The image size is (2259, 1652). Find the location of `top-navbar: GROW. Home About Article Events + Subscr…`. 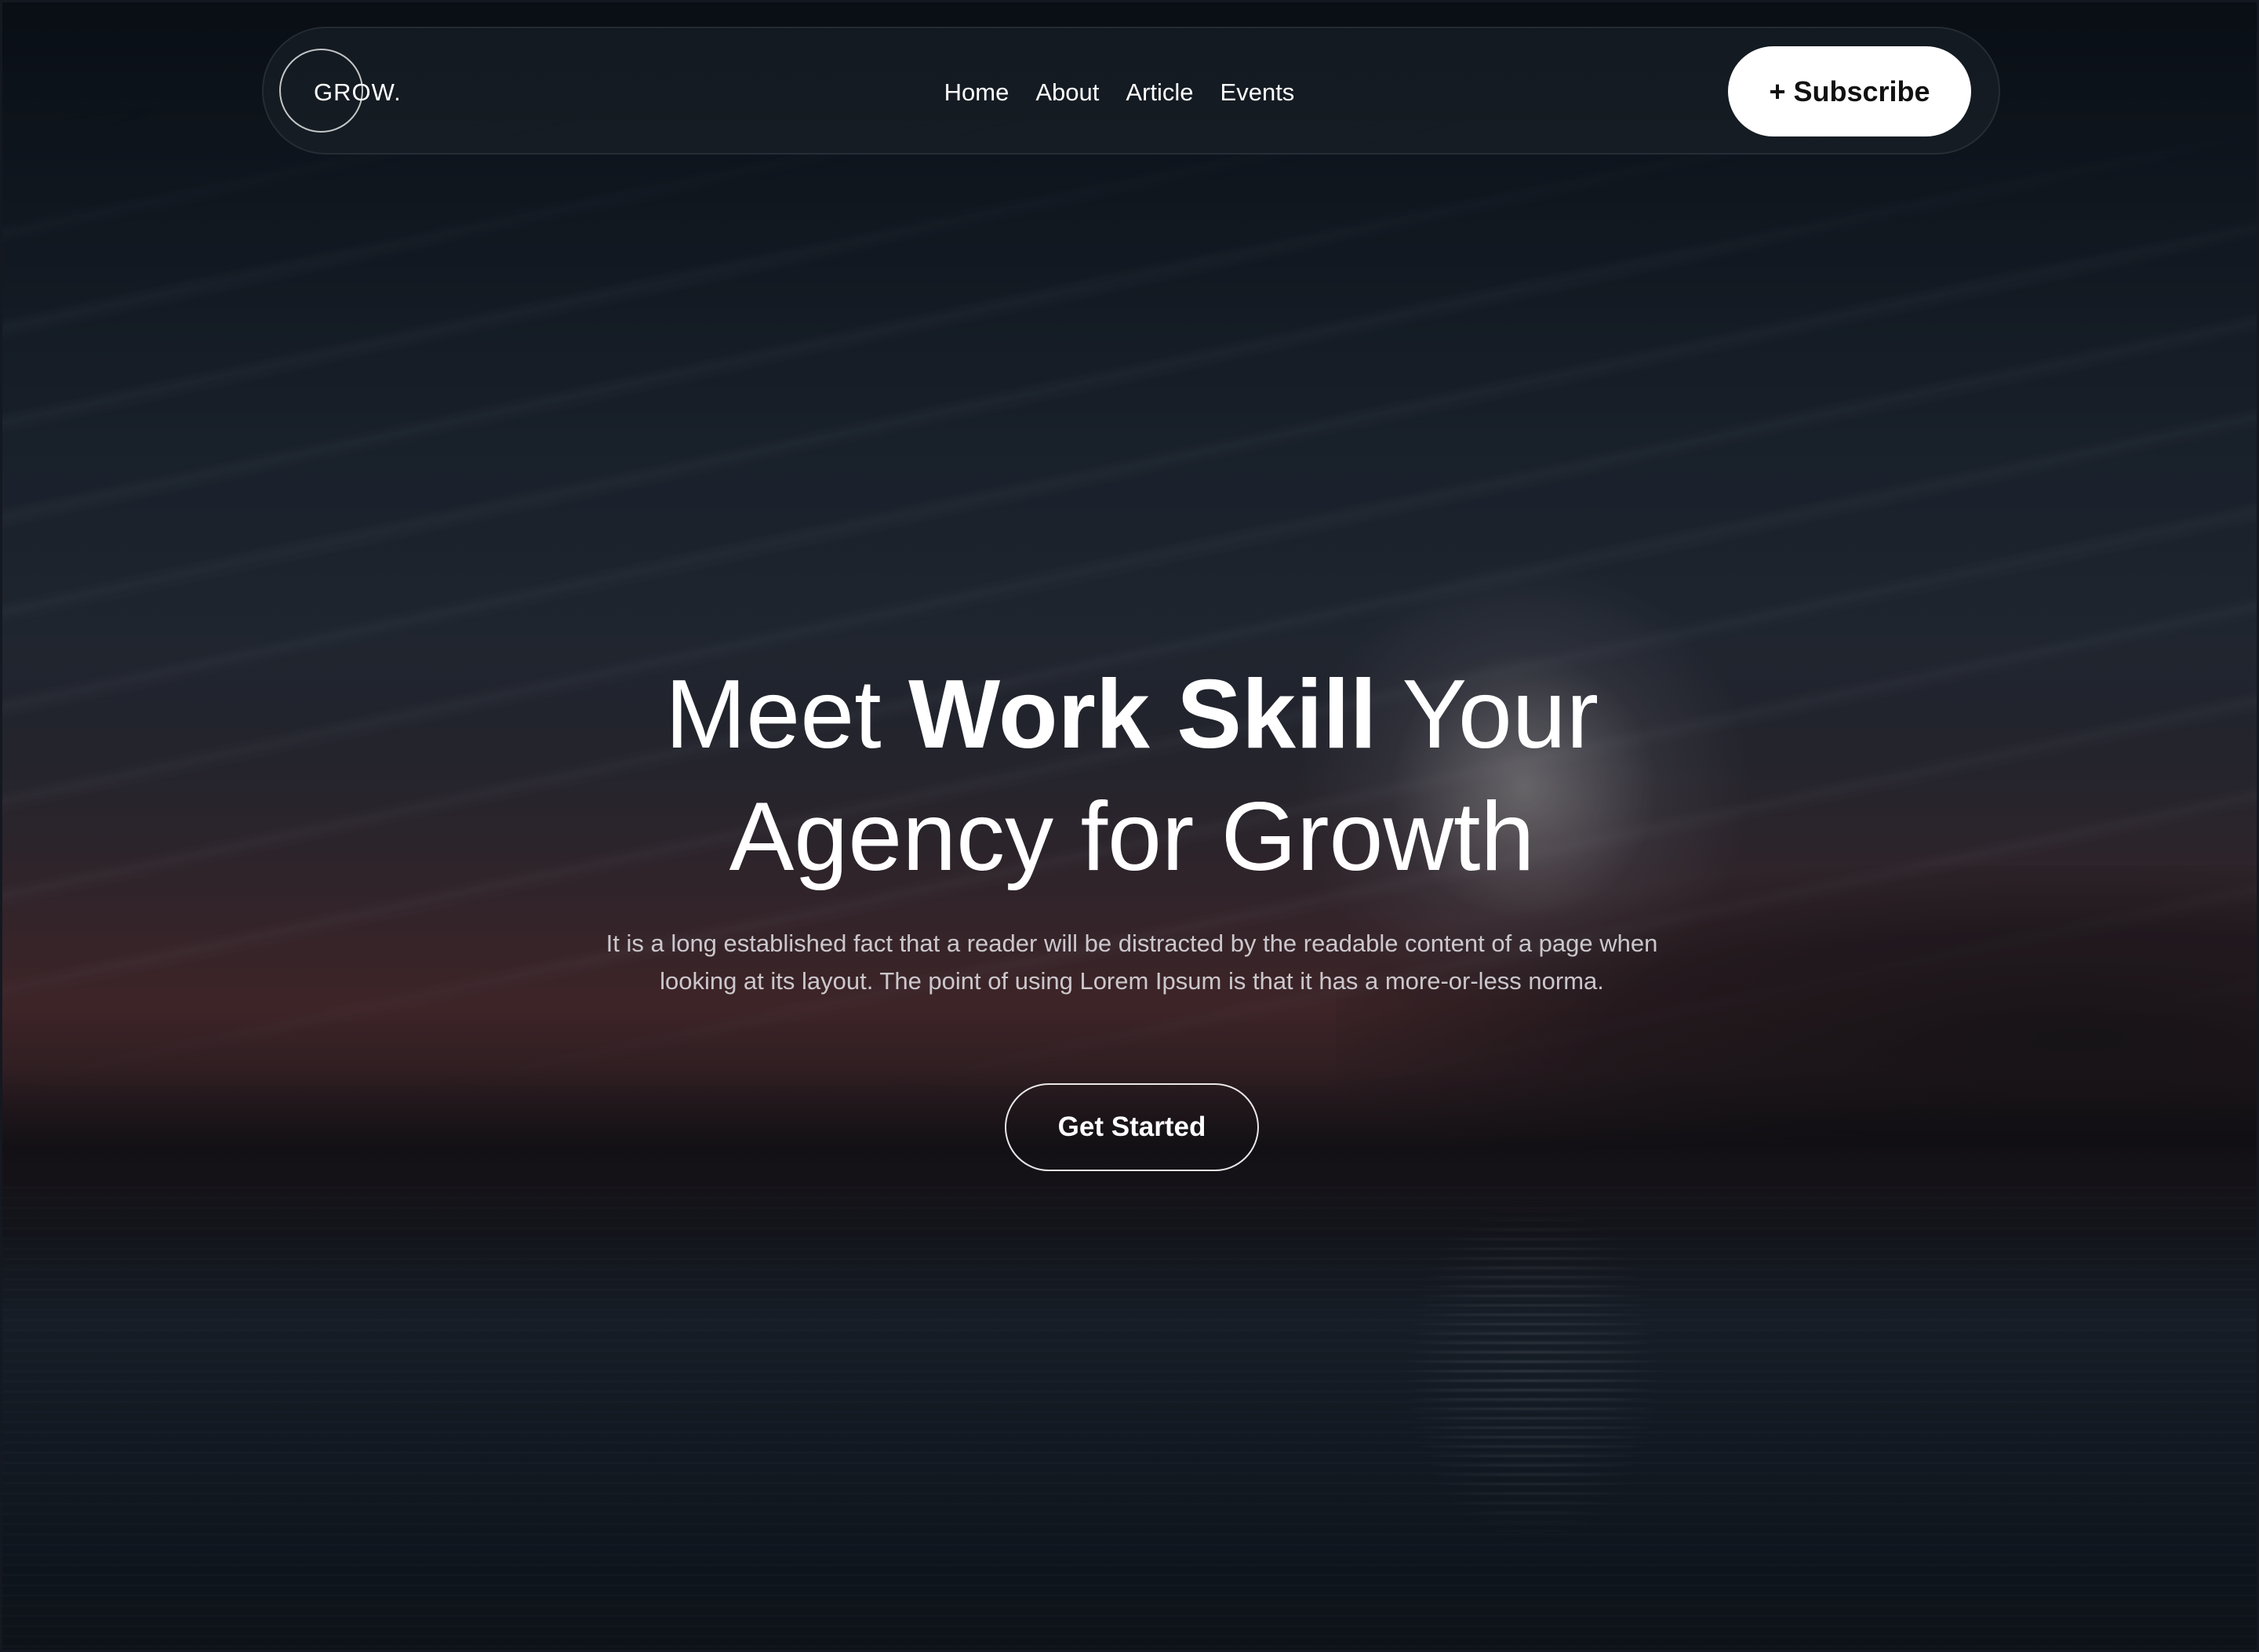

top-navbar: GROW. Home About Article Events + Subscr… is located at coordinates (1131, 91).